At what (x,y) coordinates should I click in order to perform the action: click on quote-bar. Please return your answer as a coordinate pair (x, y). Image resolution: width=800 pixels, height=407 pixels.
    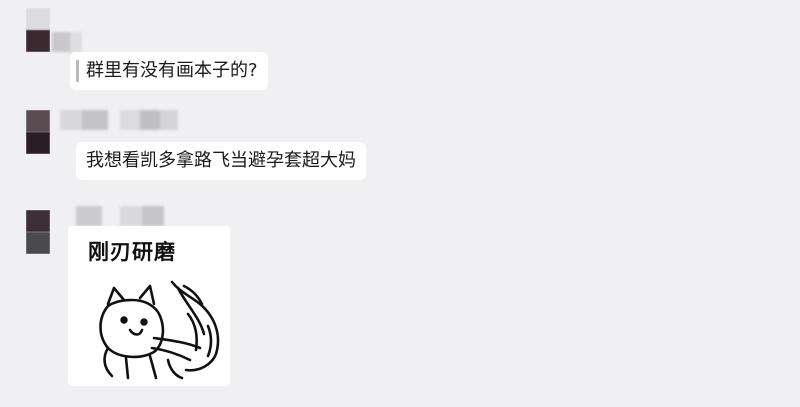
    Looking at the image, I should click on (77, 71).